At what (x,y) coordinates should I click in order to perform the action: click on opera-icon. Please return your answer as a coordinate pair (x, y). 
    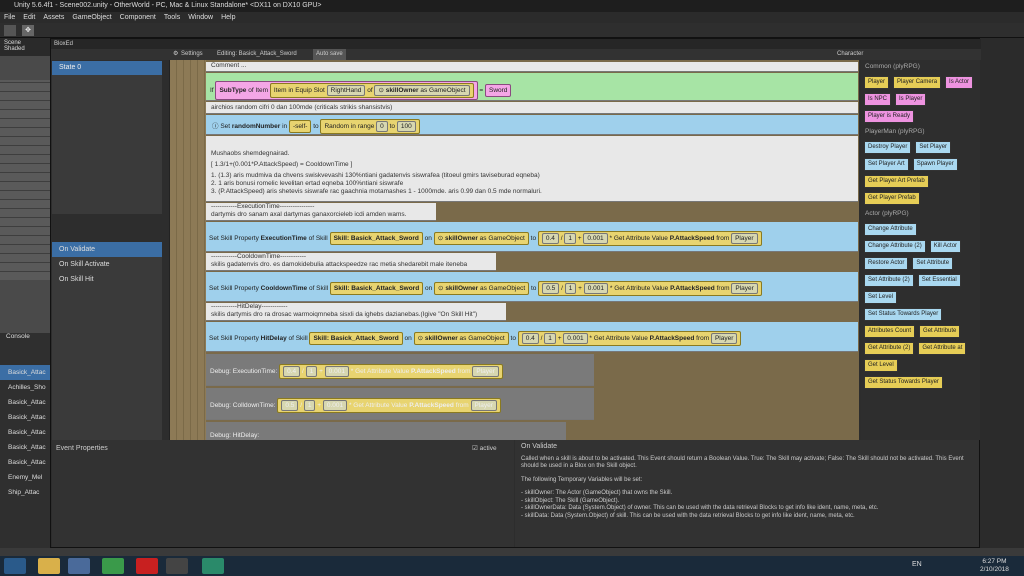
    Looking at the image, I should click on (147, 566).